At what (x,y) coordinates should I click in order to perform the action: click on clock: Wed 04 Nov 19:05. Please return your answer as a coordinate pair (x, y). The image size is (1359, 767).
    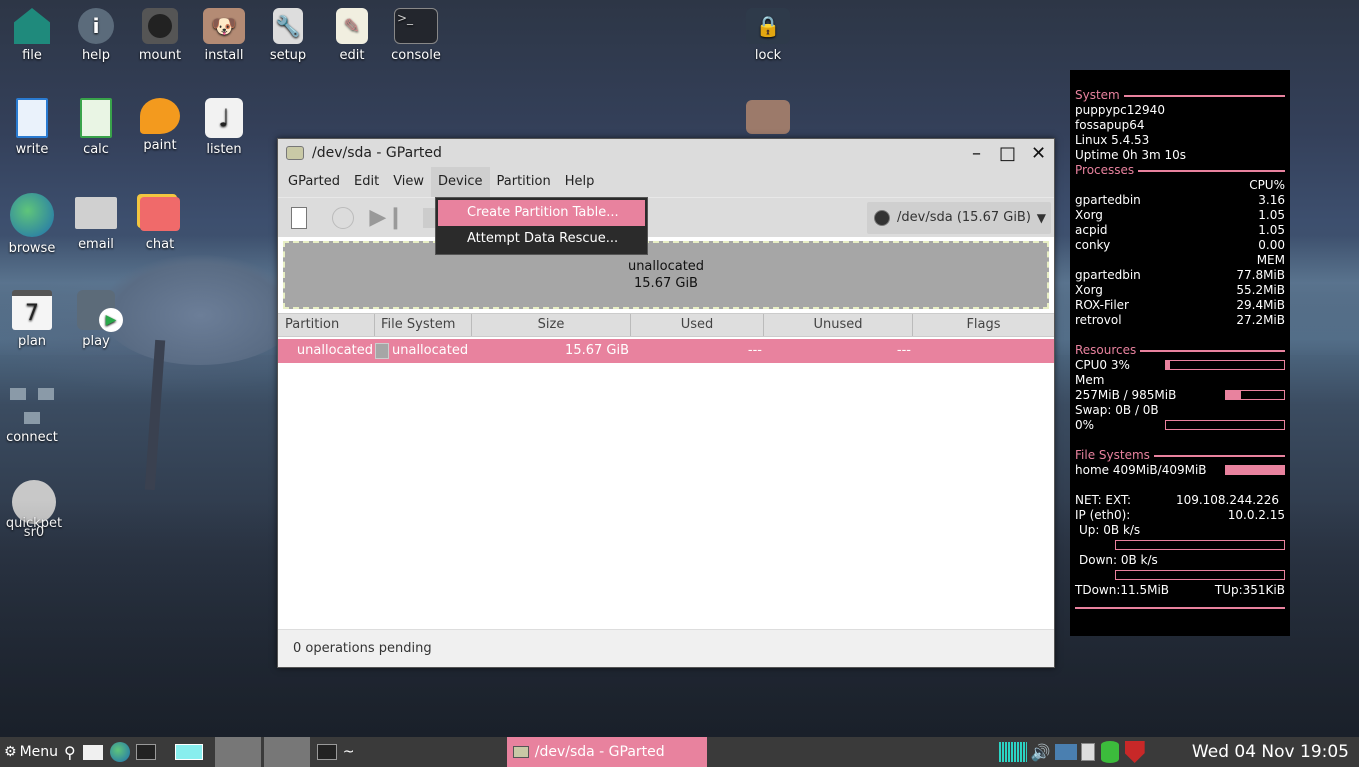
    Looking at the image, I should click on (1270, 752).